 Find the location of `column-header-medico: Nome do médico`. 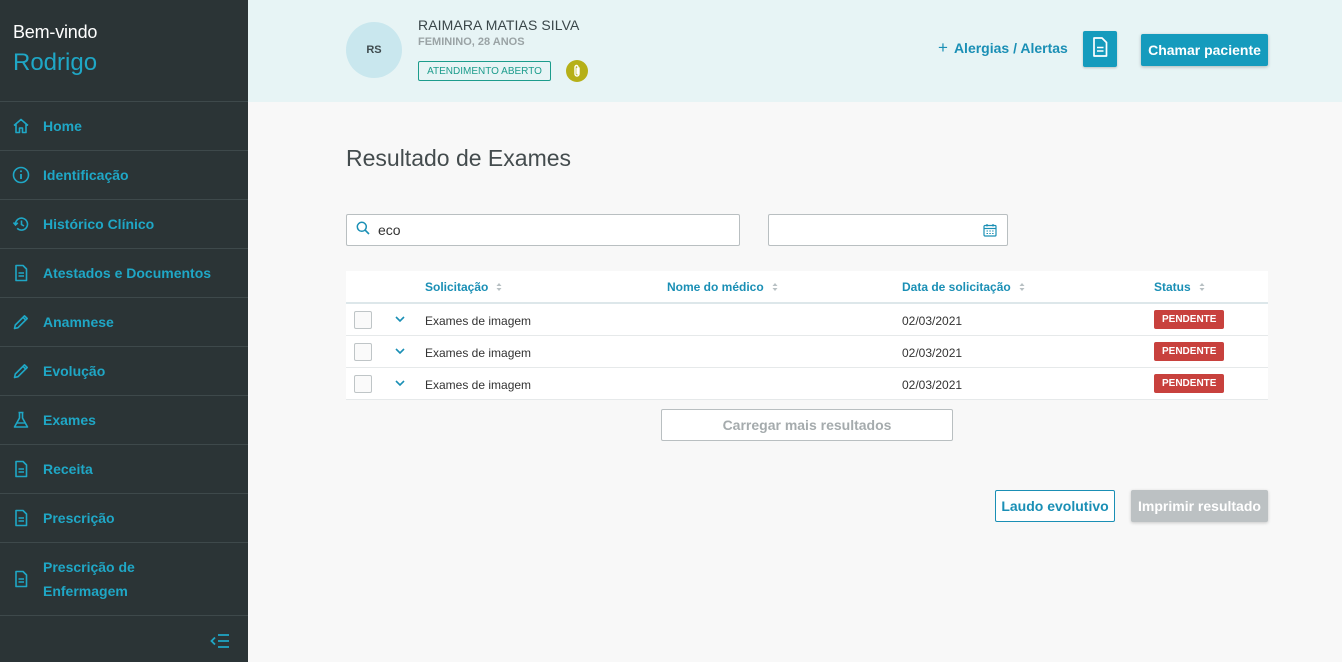

column-header-medico: Nome do médico is located at coordinates (722, 287).